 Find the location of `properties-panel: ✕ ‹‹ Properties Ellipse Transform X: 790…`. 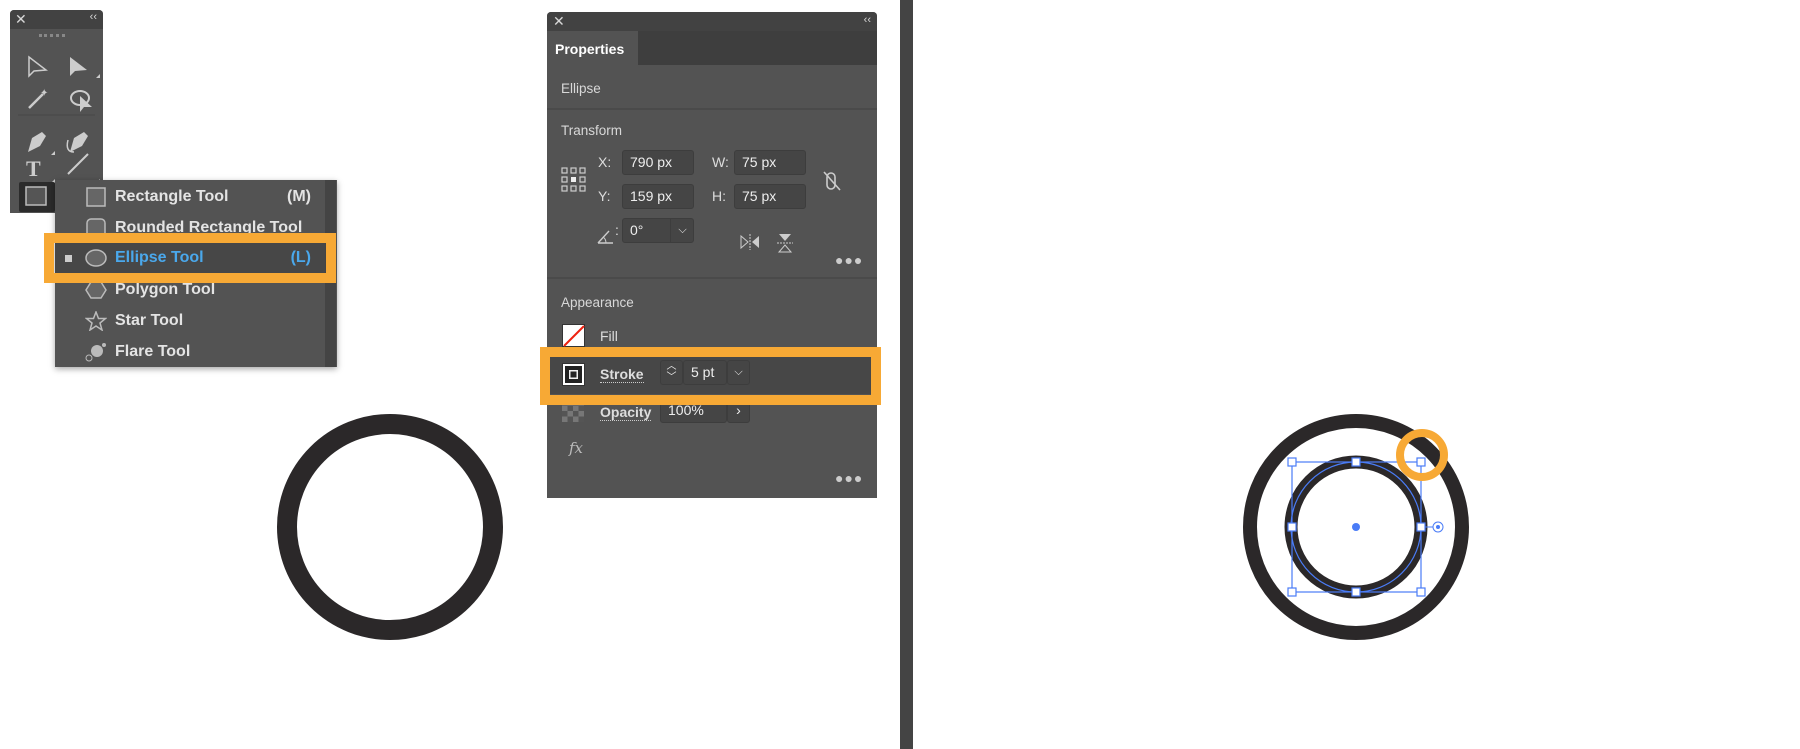

properties-panel: ✕ ‹‹ Properties Ellipse Transform X: 790… is located at coordinates (712, 255).